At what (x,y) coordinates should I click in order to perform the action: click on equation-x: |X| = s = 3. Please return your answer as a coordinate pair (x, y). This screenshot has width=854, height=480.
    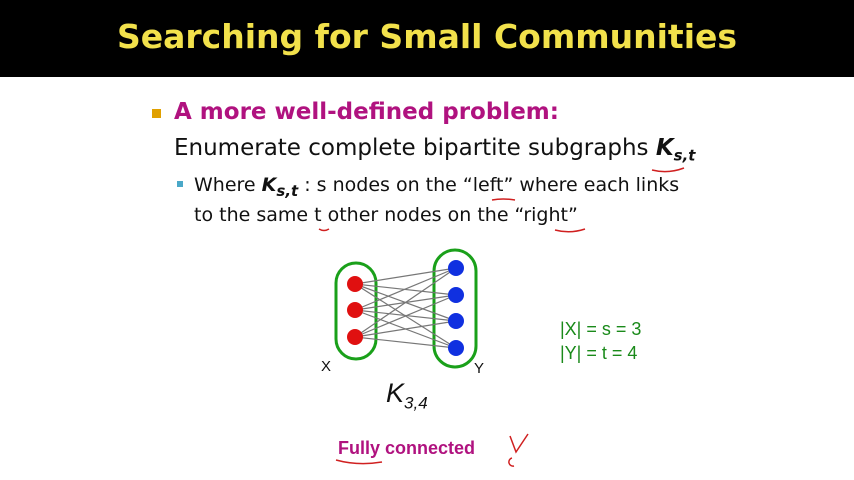
    Looking at the image, I should click on (601, 329).